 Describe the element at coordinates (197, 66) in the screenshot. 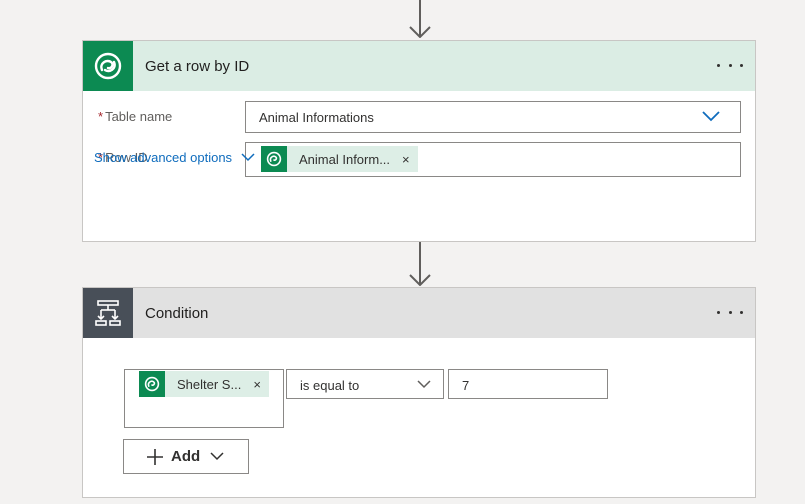

I see `action-title: Get a row by ID` at that location.